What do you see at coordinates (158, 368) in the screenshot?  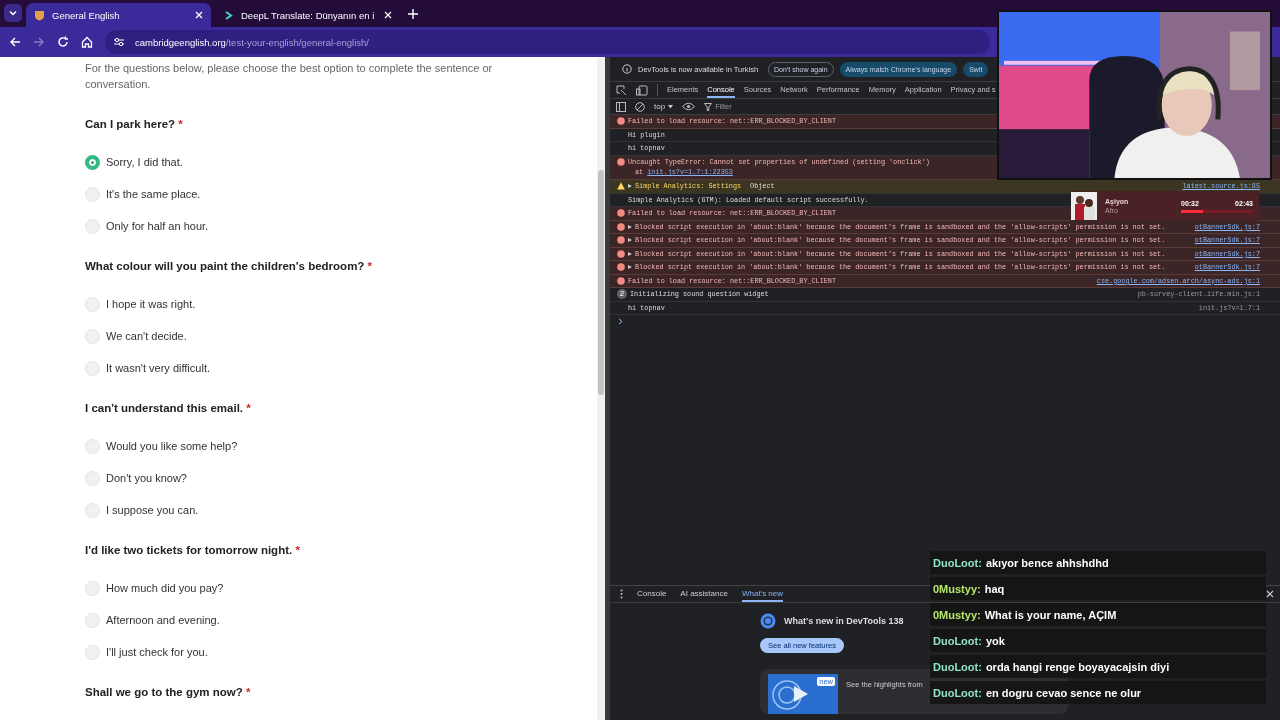 I see `option-label: It wasn't very difficult.` at bounding box center [158, 368].